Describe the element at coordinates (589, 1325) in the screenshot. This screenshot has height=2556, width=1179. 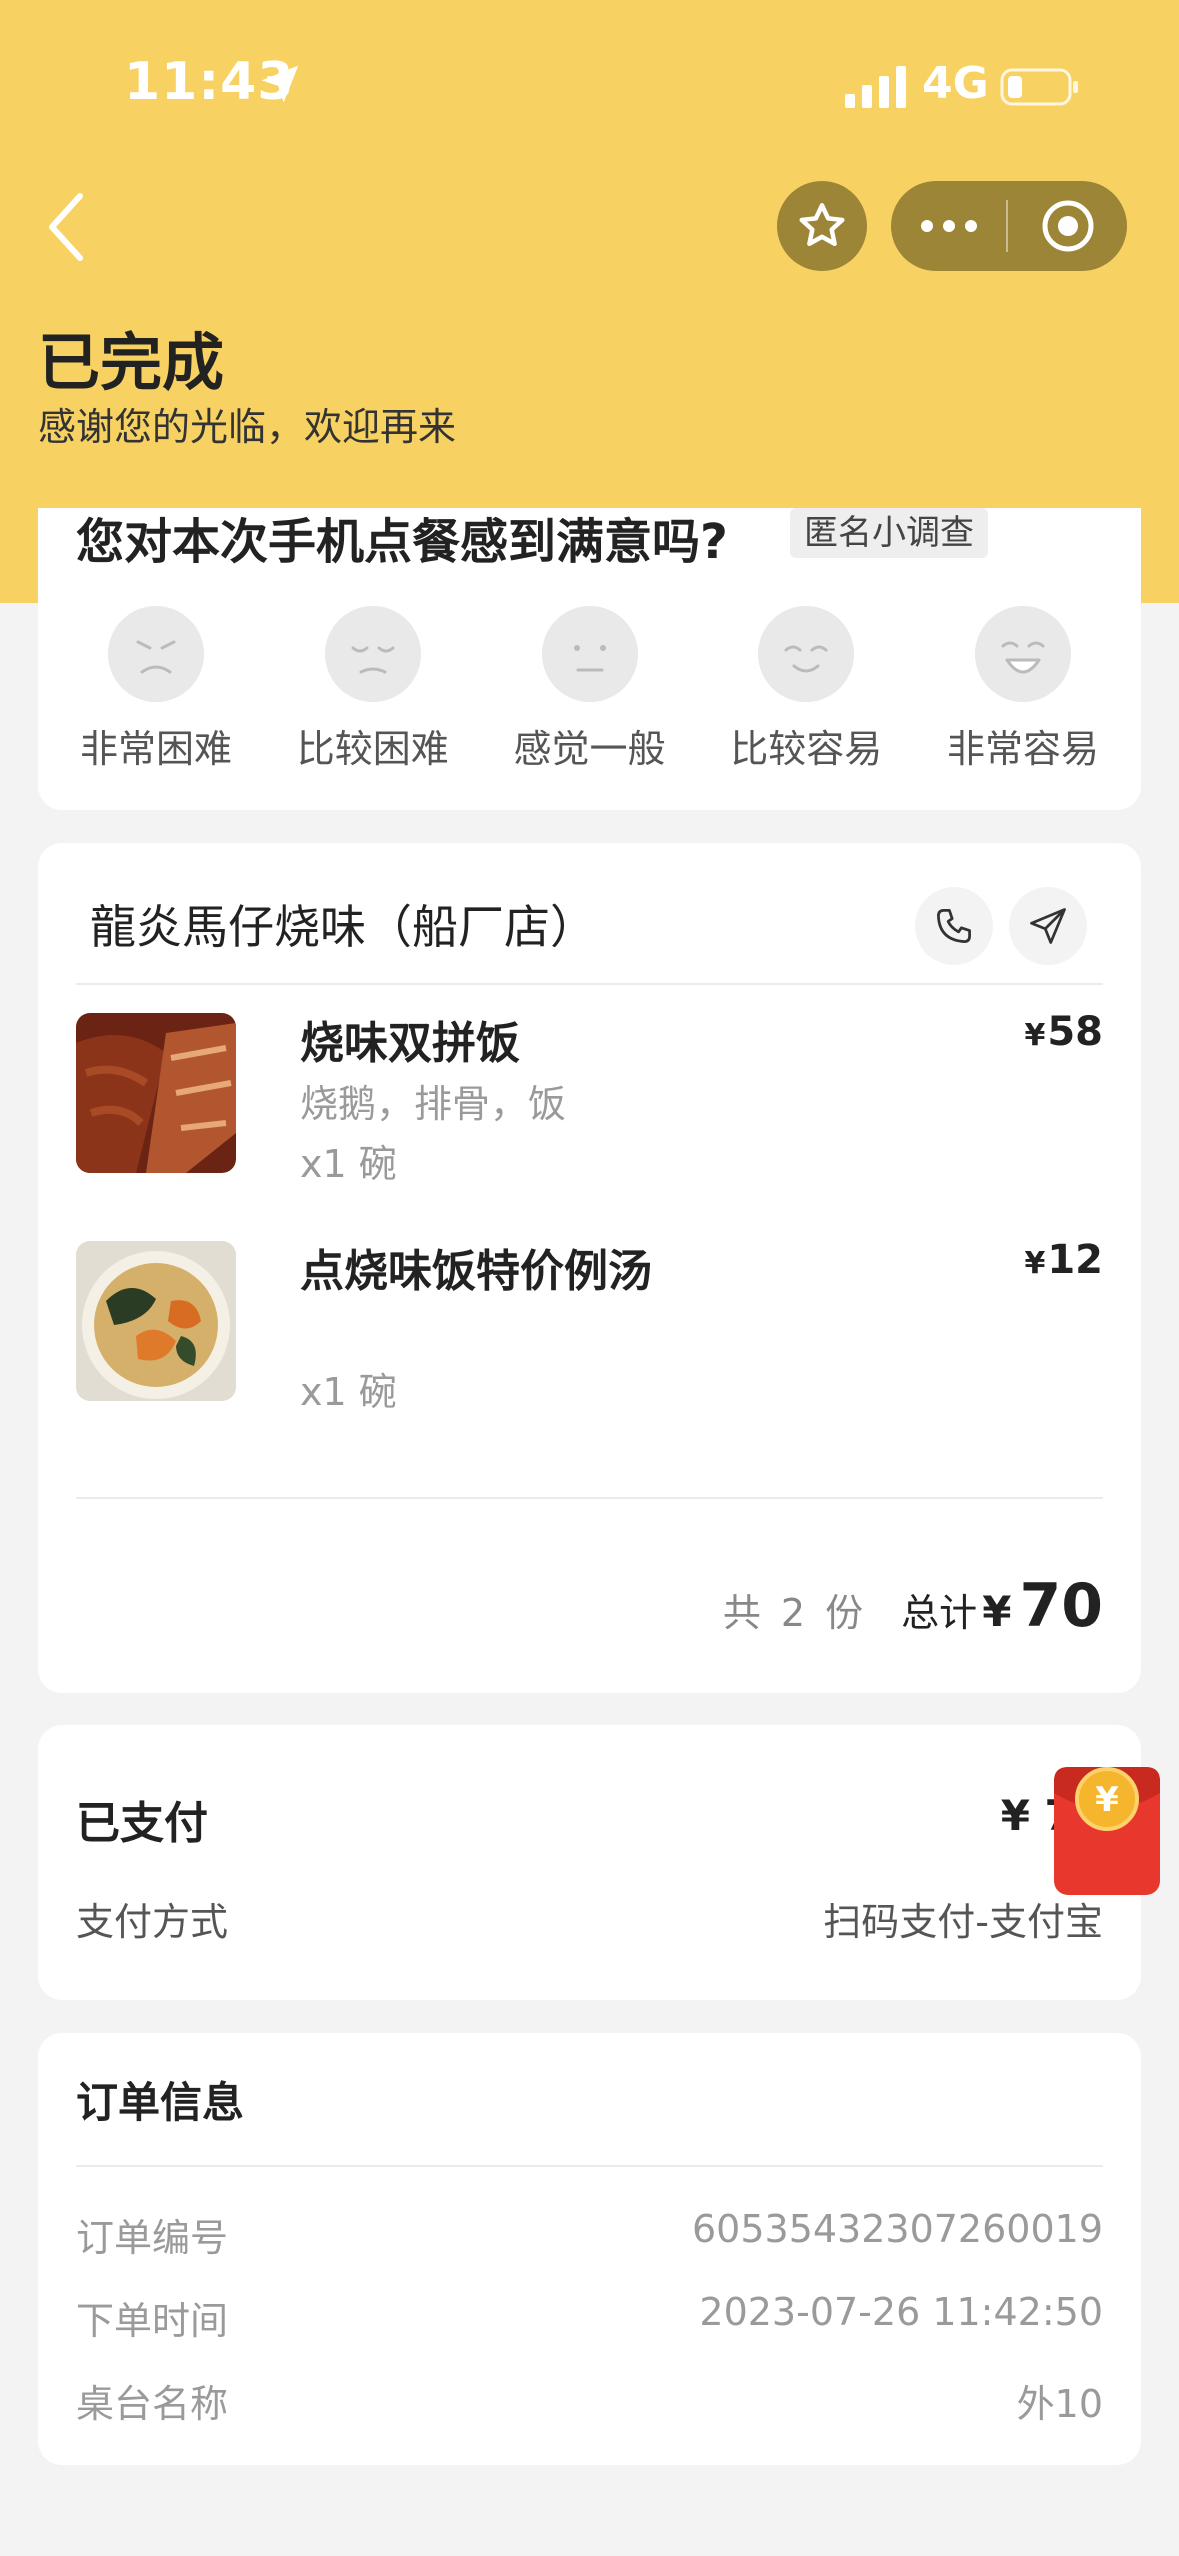
I see `order-item: 点烧味饭特价例汤 x1 碗 ¥12` at that location.